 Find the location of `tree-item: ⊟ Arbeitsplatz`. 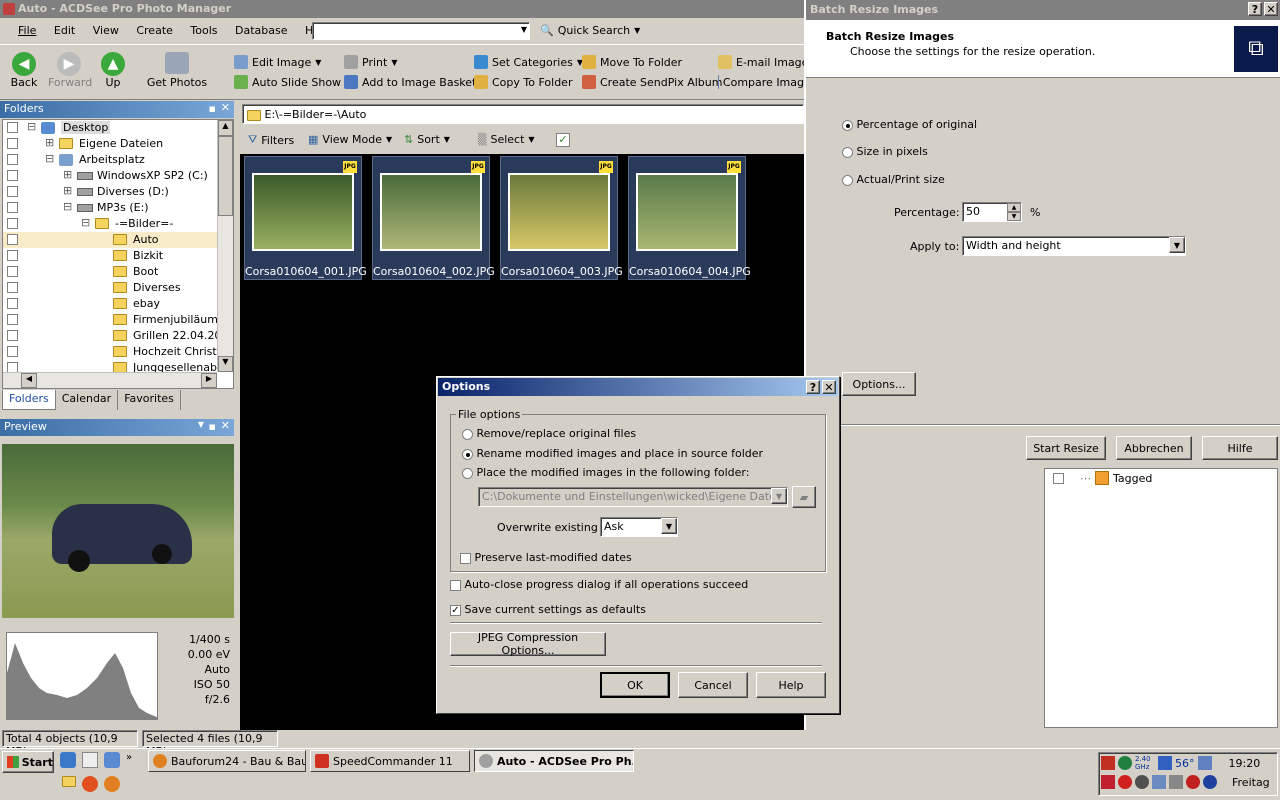

tree-item: ⊟ Arbeitsplatz is located at coordinates (110, 160).